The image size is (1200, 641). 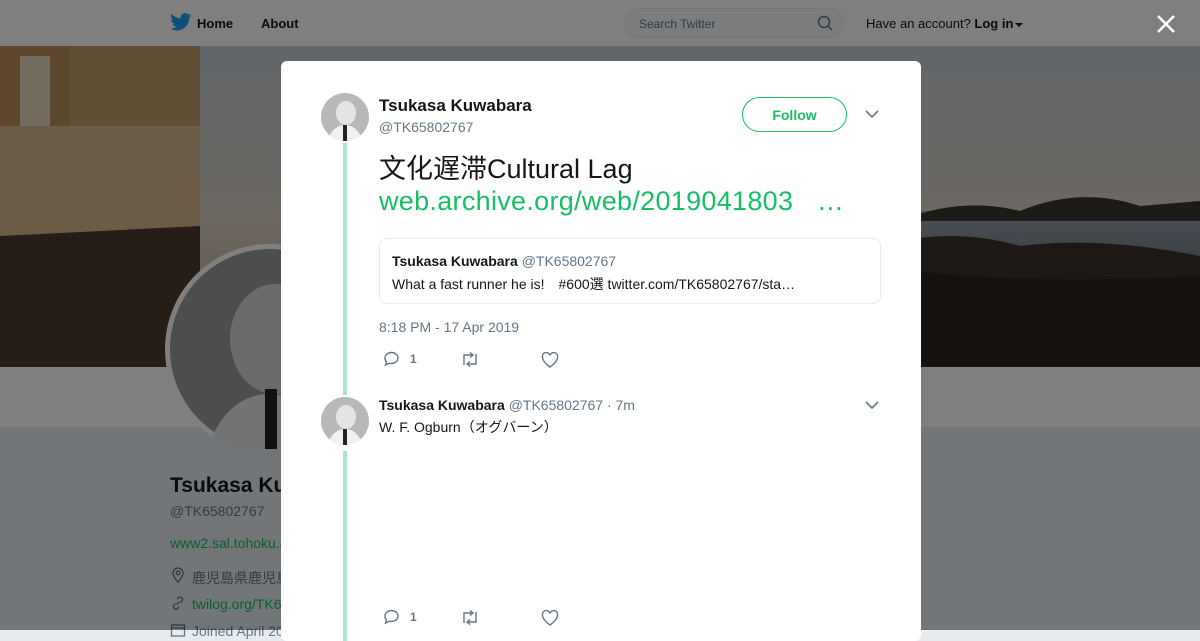 I want to click on reply-chevron-down-icon, so click(x=872, y=405).